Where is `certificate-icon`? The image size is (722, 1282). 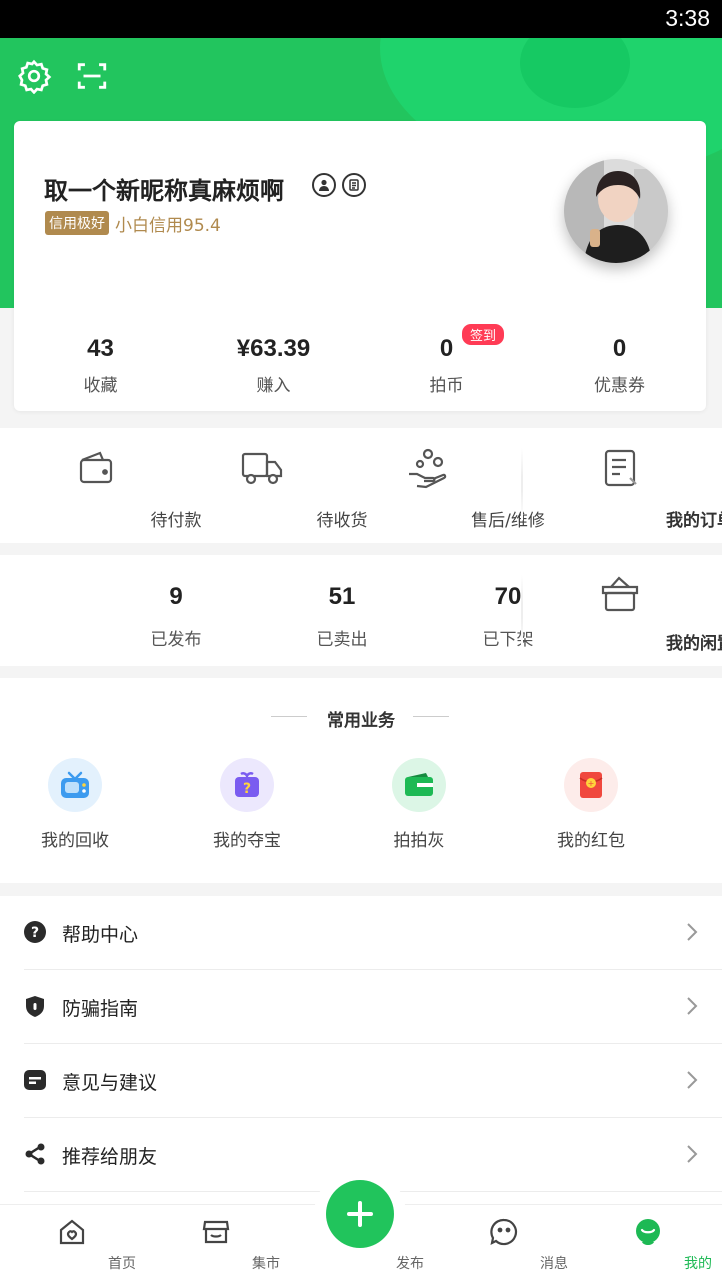
certificate-icon is located at coordinates (354, 185).